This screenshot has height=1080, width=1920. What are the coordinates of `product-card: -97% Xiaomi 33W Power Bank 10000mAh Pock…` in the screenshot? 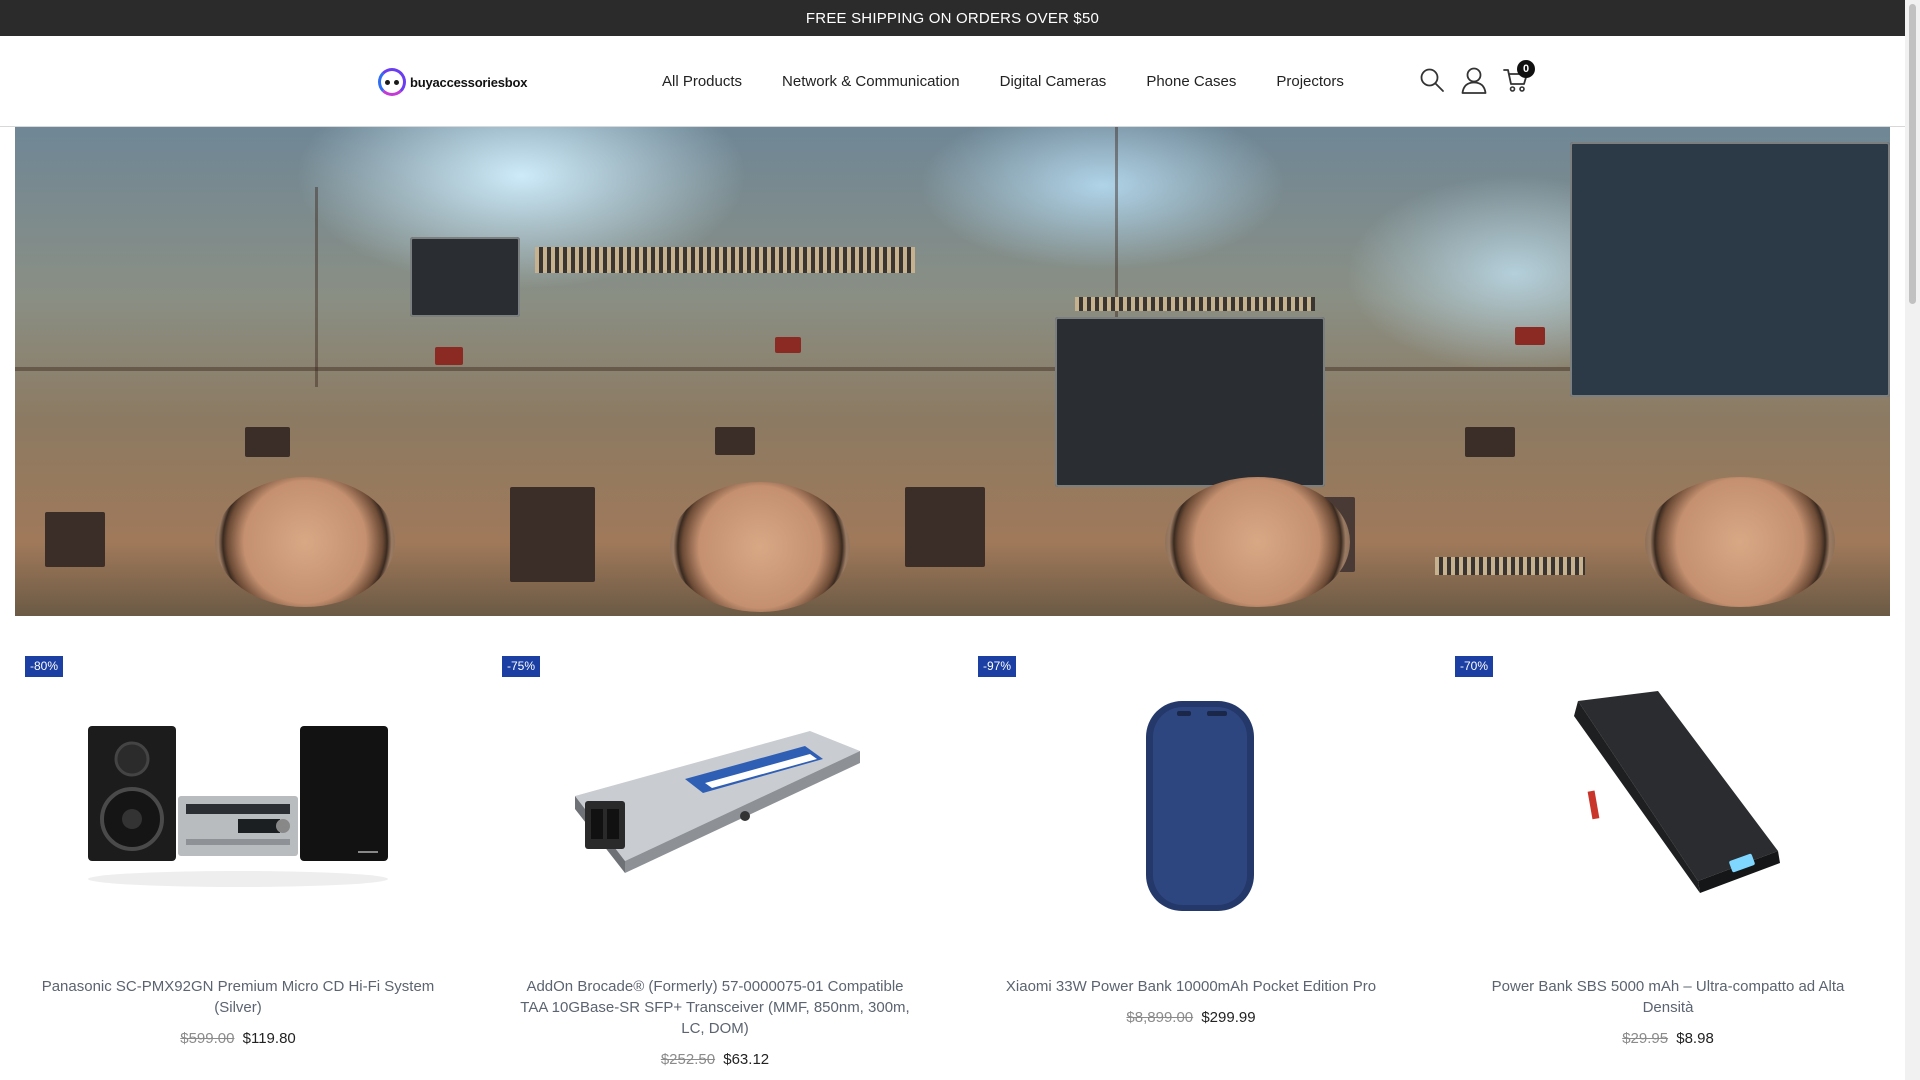 It's located at (1191, 863).